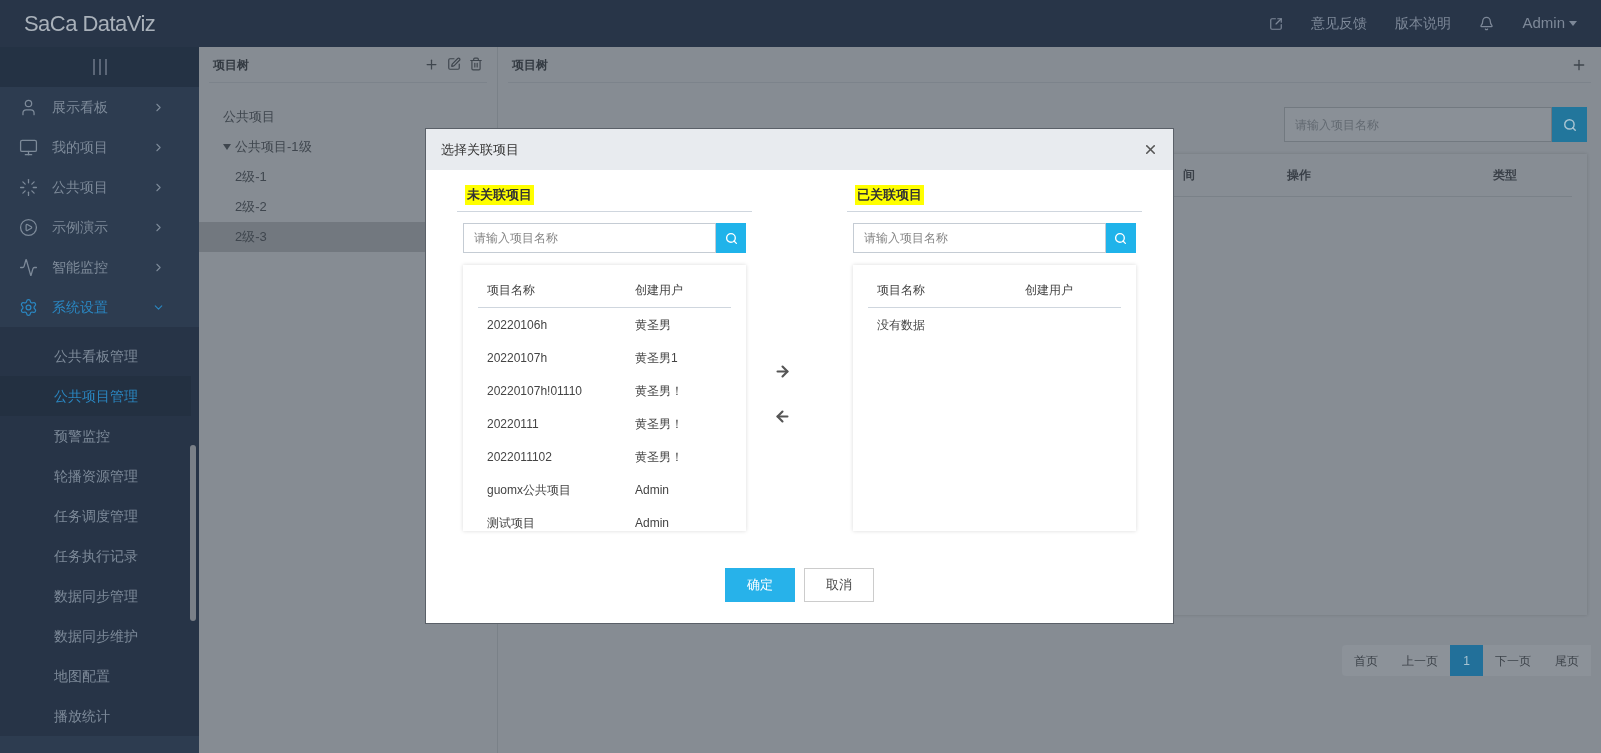 This screenshot has width=1601, height=753. What do you see at coordinates (431, 64) in the screenshot?
I see `add-icon` at bounding box center [431, 64].